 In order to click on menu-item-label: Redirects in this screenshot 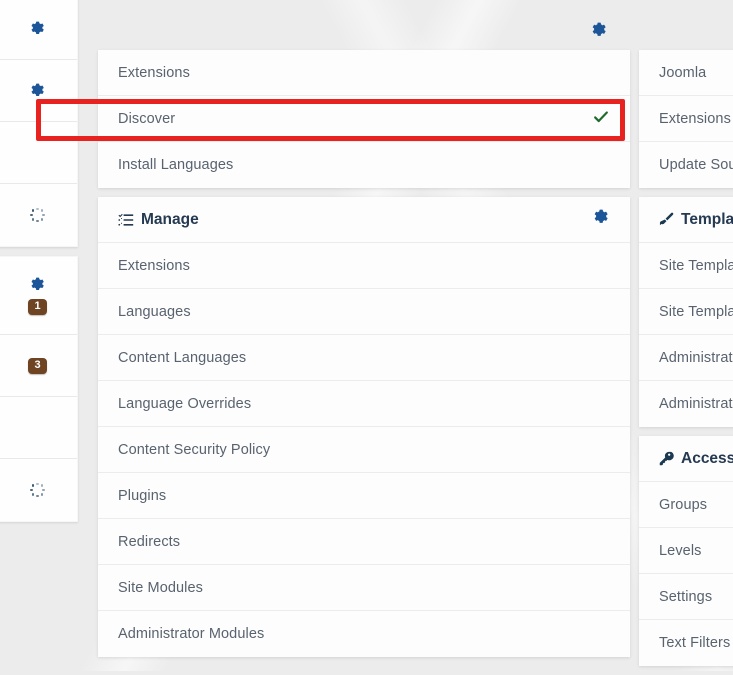, I will do `click(149, 541)`.